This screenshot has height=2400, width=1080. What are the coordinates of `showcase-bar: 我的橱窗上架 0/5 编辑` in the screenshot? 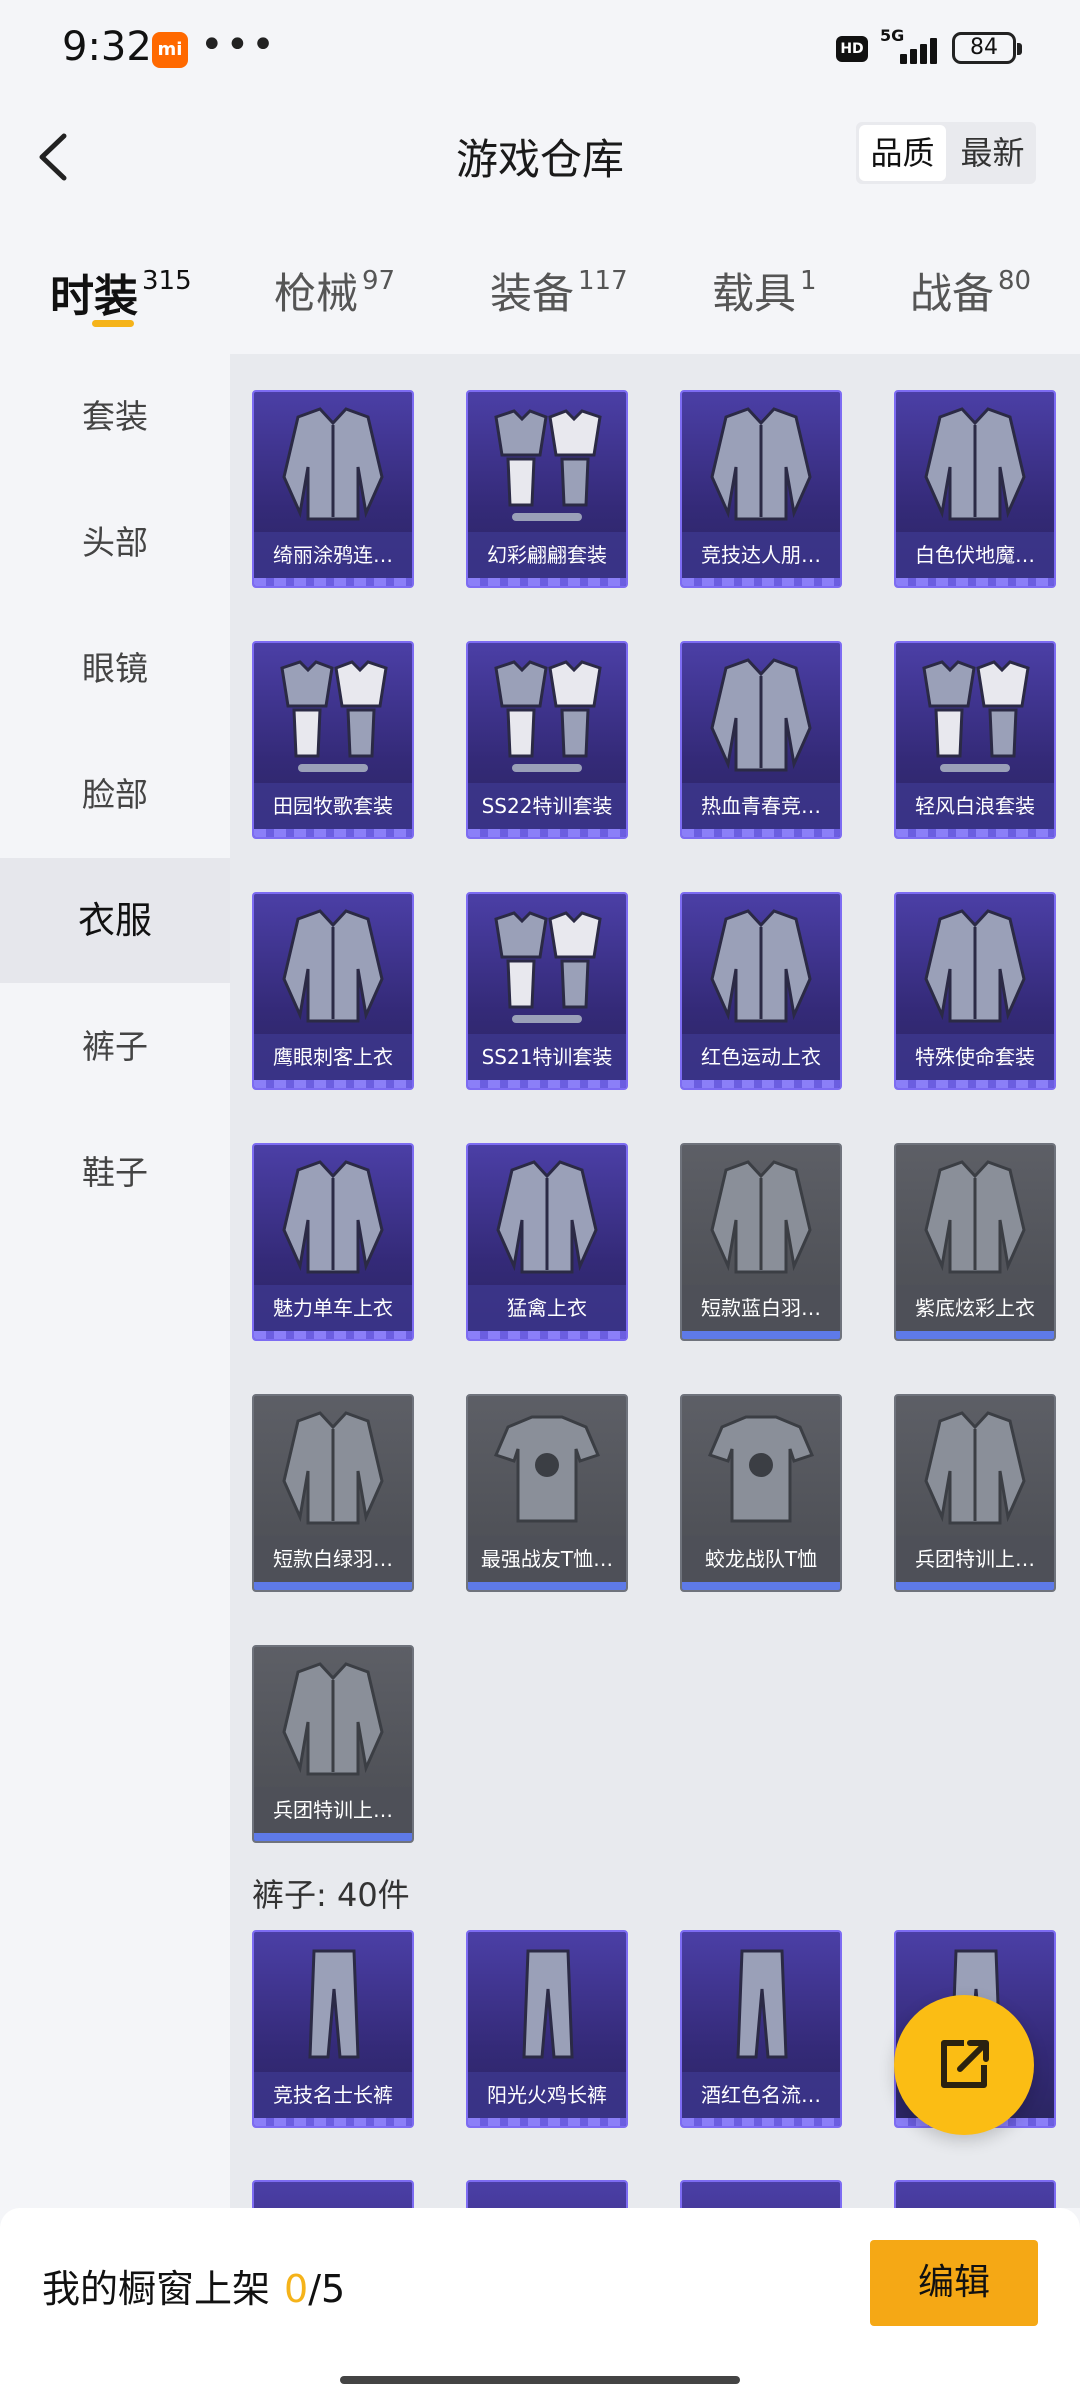 It's located at (540, 2304).